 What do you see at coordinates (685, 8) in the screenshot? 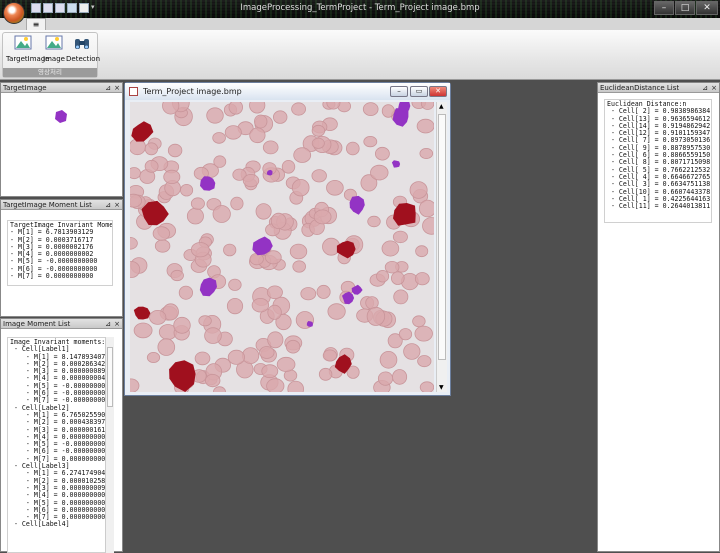
I see `maximize-button: □` at bounding box center [685, 8].